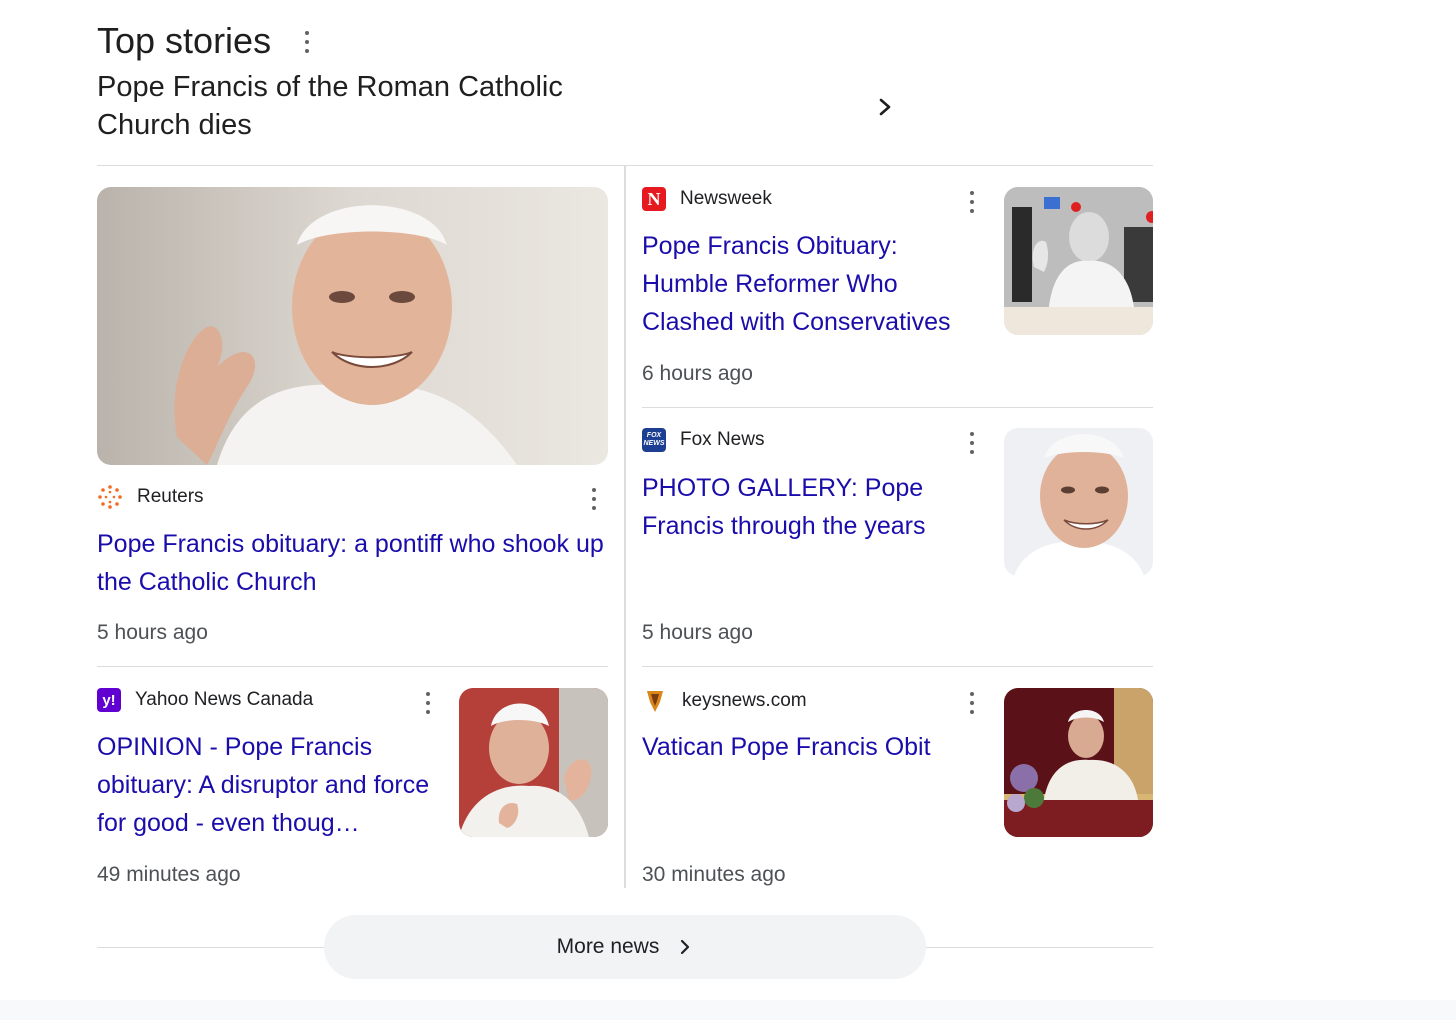  Describe the element at coordinates (352, 326) in the screenshot. I see `reuters-photo` at that location.